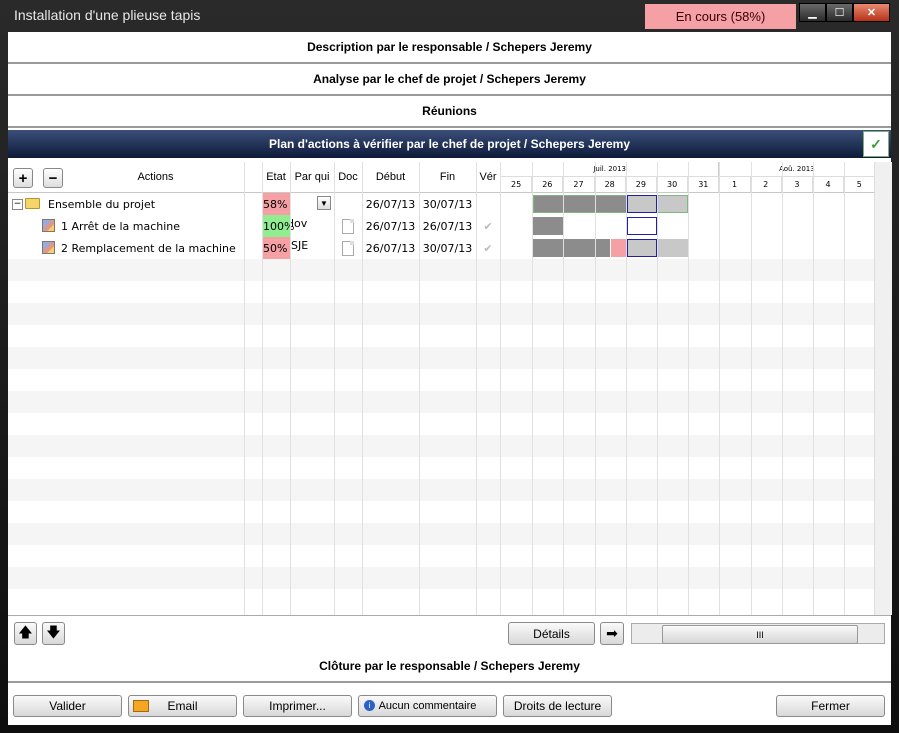  Describe the element at coordinates (324, 203) in the screenshot. I see `par-qui-dropdown: ▼` at that location.